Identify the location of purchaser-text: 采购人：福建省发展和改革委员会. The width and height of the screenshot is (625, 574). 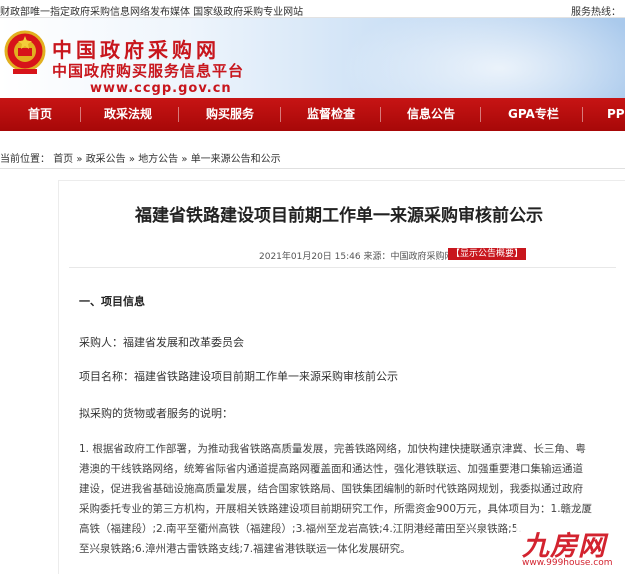
(161, 342).